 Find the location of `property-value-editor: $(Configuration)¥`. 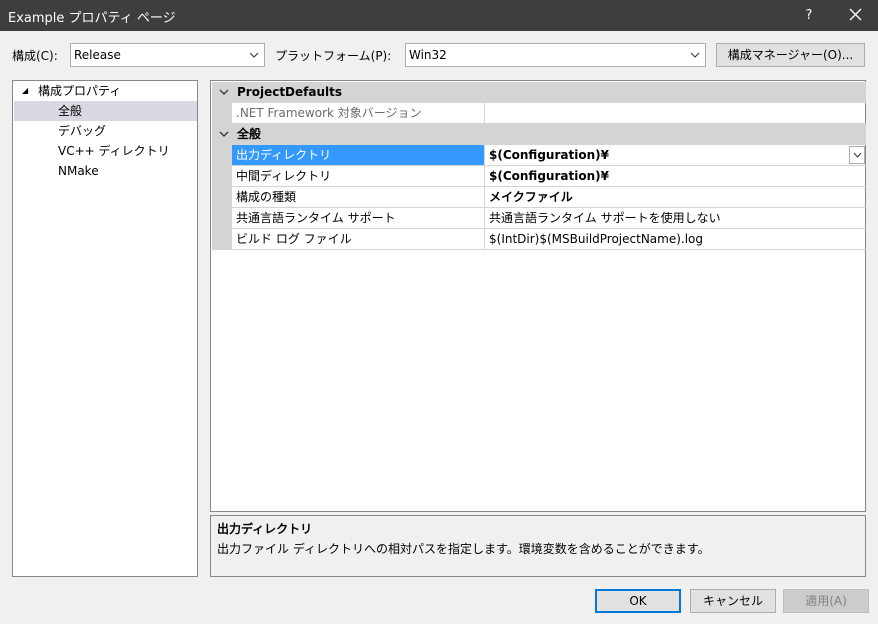

property-value-editor: $(Configuration)¥ is located at coordinates (675, 155).